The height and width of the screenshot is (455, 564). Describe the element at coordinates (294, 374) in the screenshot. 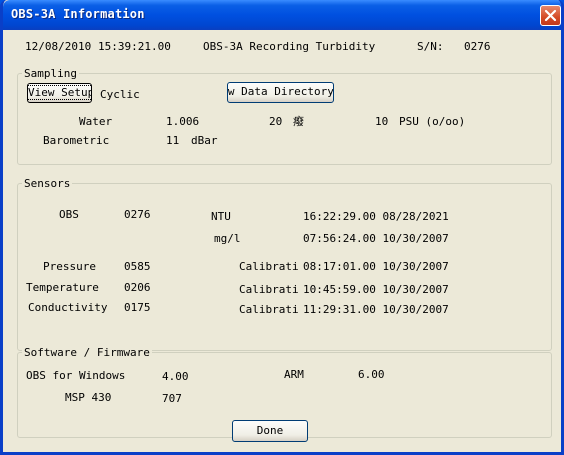

I see `arm-label: ARM` at that location.